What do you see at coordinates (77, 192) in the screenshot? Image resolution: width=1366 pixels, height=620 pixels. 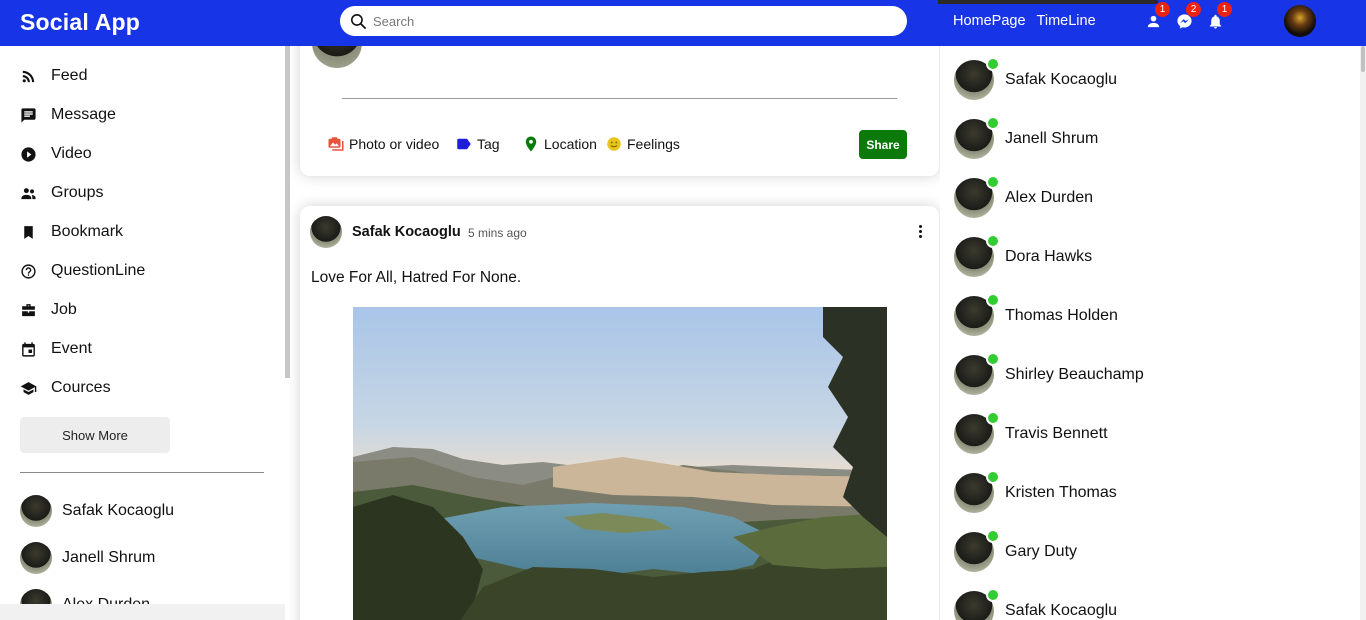 I see `sidebar-item-label: Groups` at bounding box center [77, 192].